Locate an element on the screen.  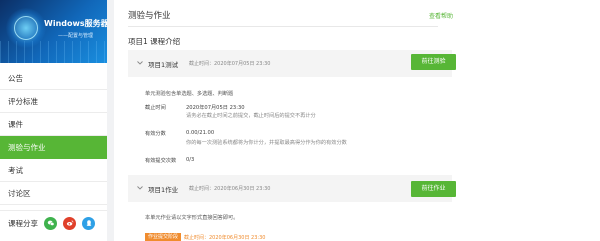
weibo-icon is located at coordinates (69, 223).